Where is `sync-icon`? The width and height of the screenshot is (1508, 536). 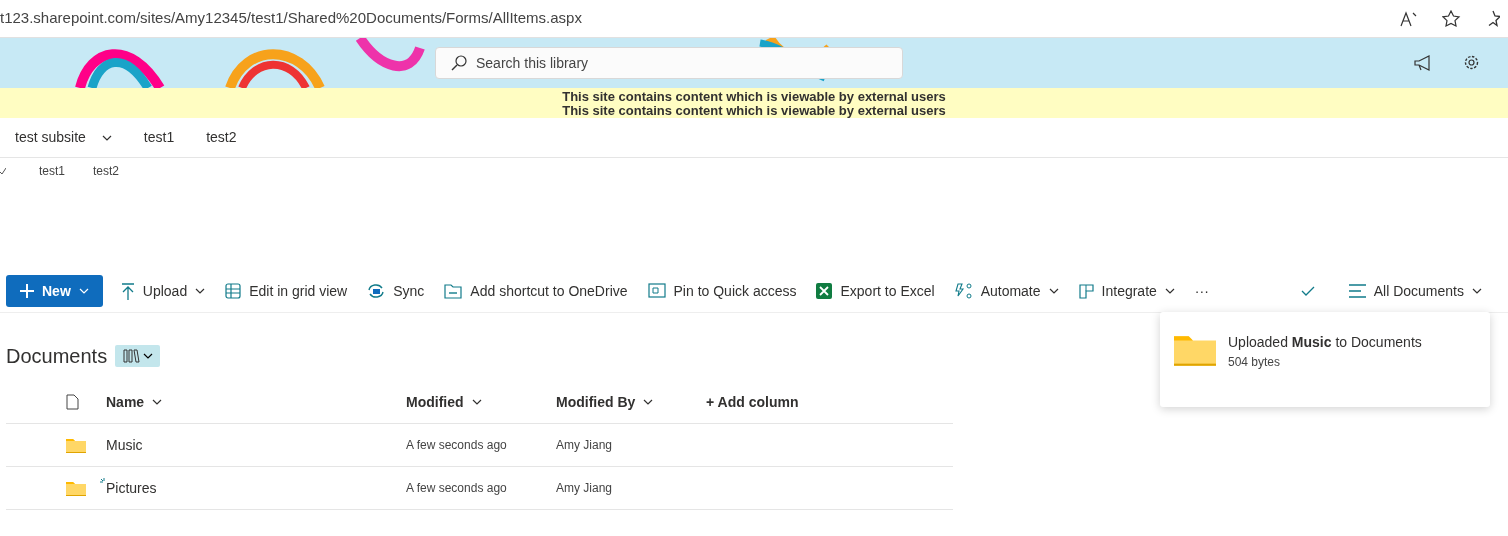 sync-icon is located at coordinates (376, 291).